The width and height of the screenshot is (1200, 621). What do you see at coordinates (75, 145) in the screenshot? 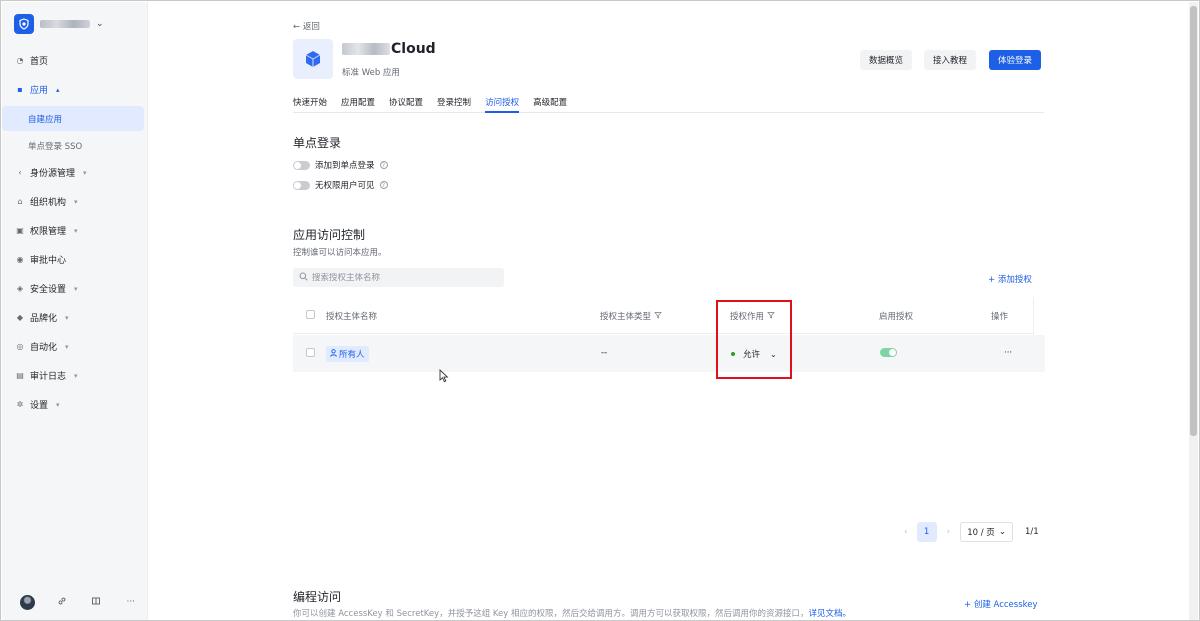
I see `sidebar-subitem-sso: 单点登录 SSO` at bounding box center [75, 145].